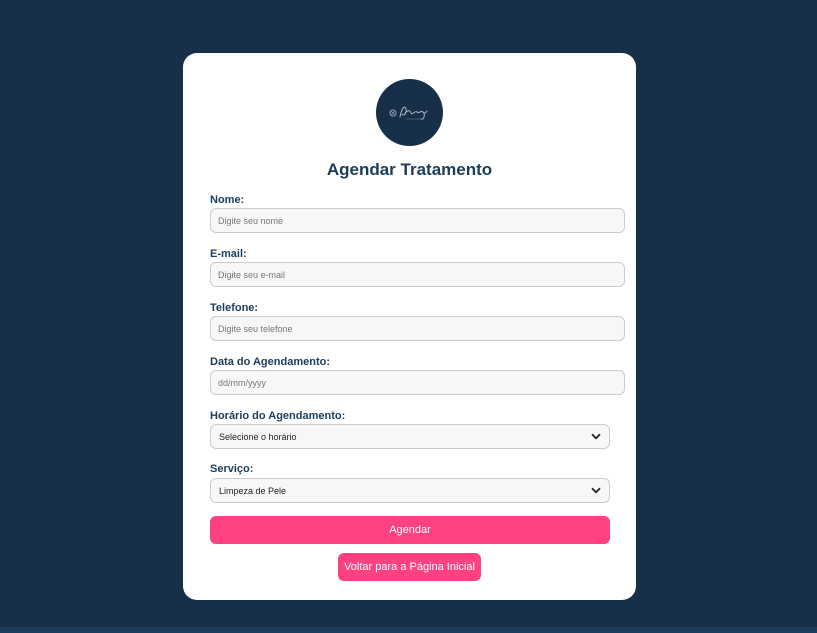 The height and width of the screenshot is (633, 817). What do you see at coordinates (253, 490) in the screenshot?
I see `service-select-value: Limpeza de Pele` at bounding box center [253, 490].